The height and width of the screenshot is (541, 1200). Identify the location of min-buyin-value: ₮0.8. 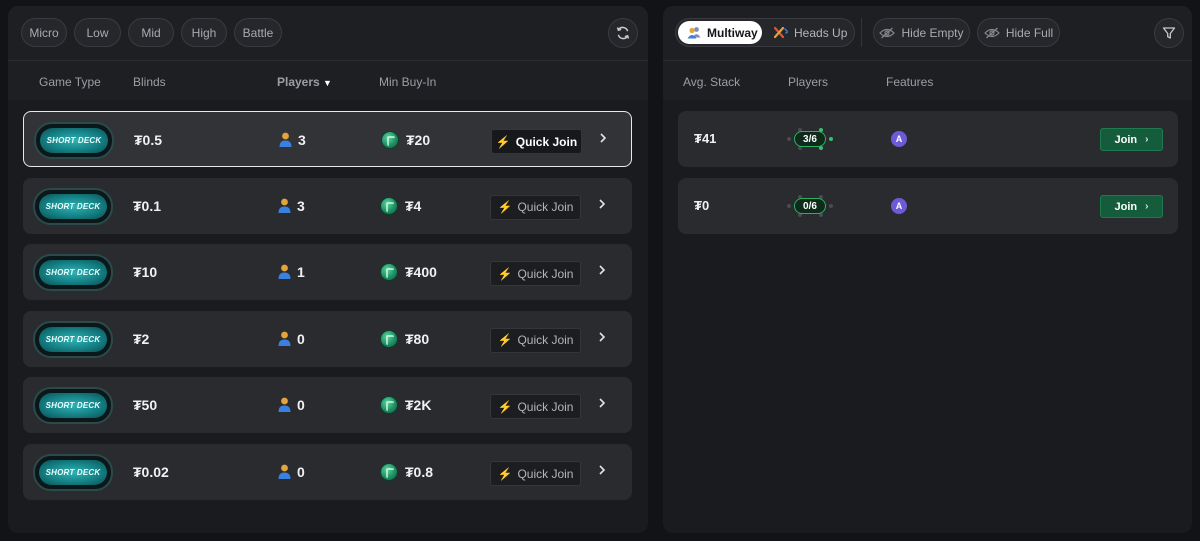
(419, 472).